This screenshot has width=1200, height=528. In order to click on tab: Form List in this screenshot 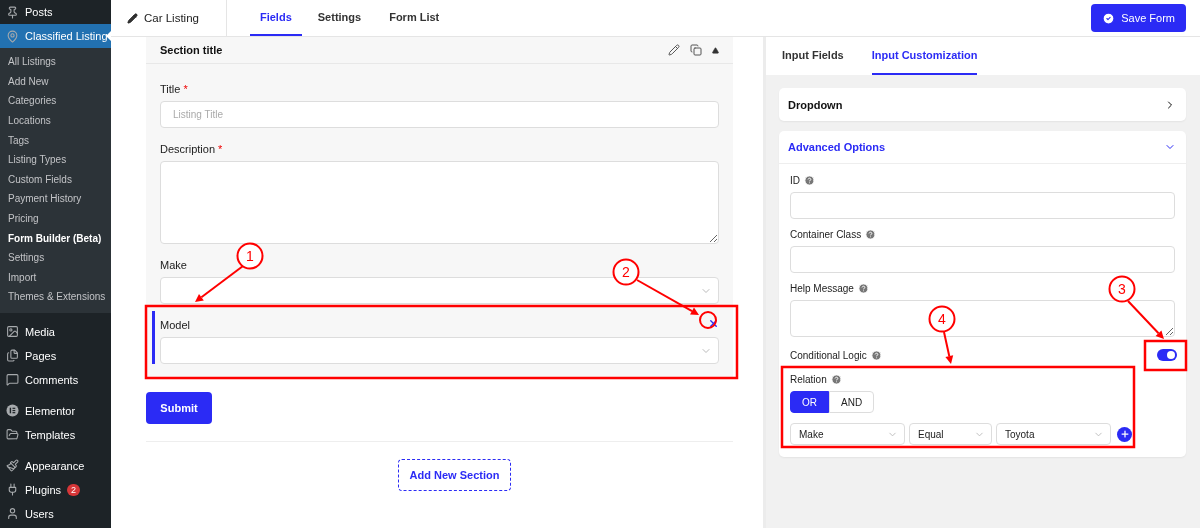, I will do `click(414, 18)`.